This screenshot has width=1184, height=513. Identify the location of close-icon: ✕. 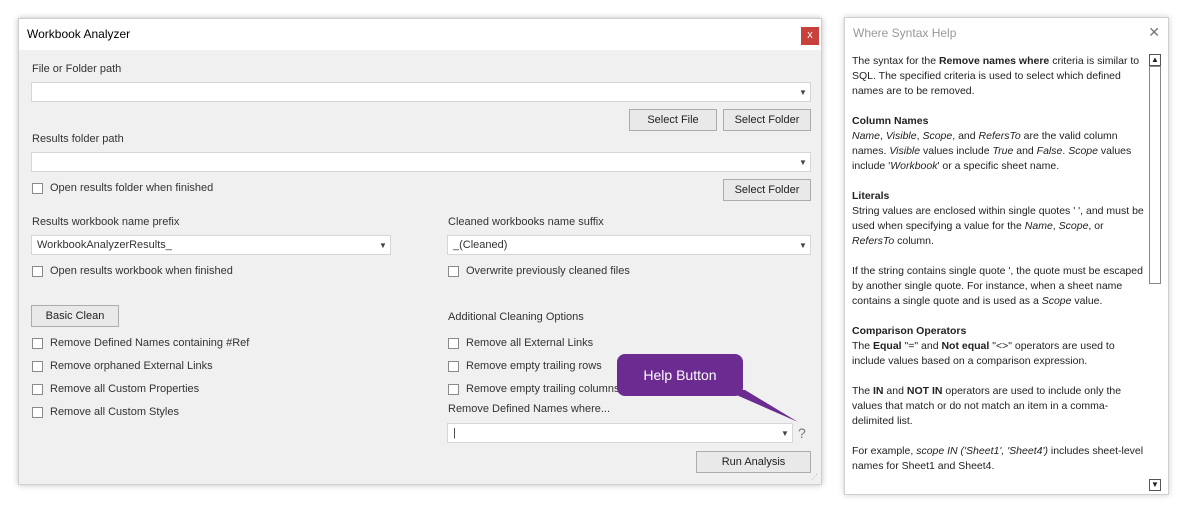
(1154, 32).